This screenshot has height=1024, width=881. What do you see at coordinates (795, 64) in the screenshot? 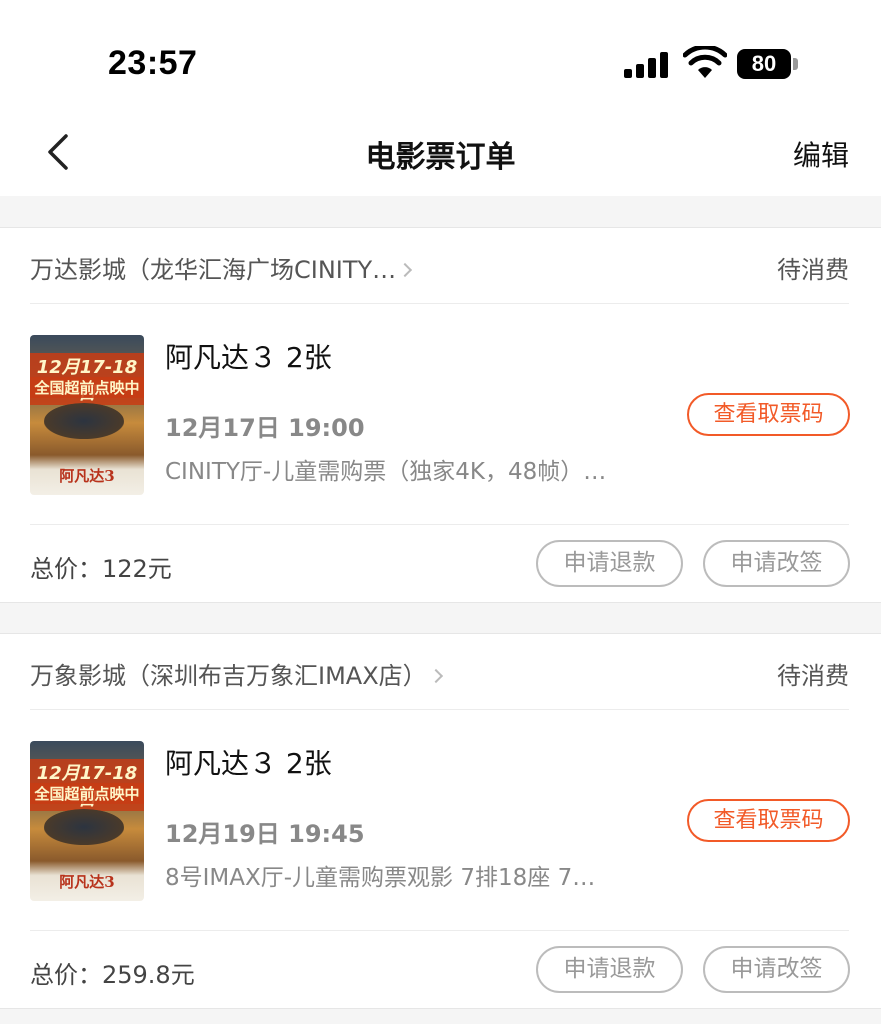
I see `battery-cap` at bounding box center [795, 64].